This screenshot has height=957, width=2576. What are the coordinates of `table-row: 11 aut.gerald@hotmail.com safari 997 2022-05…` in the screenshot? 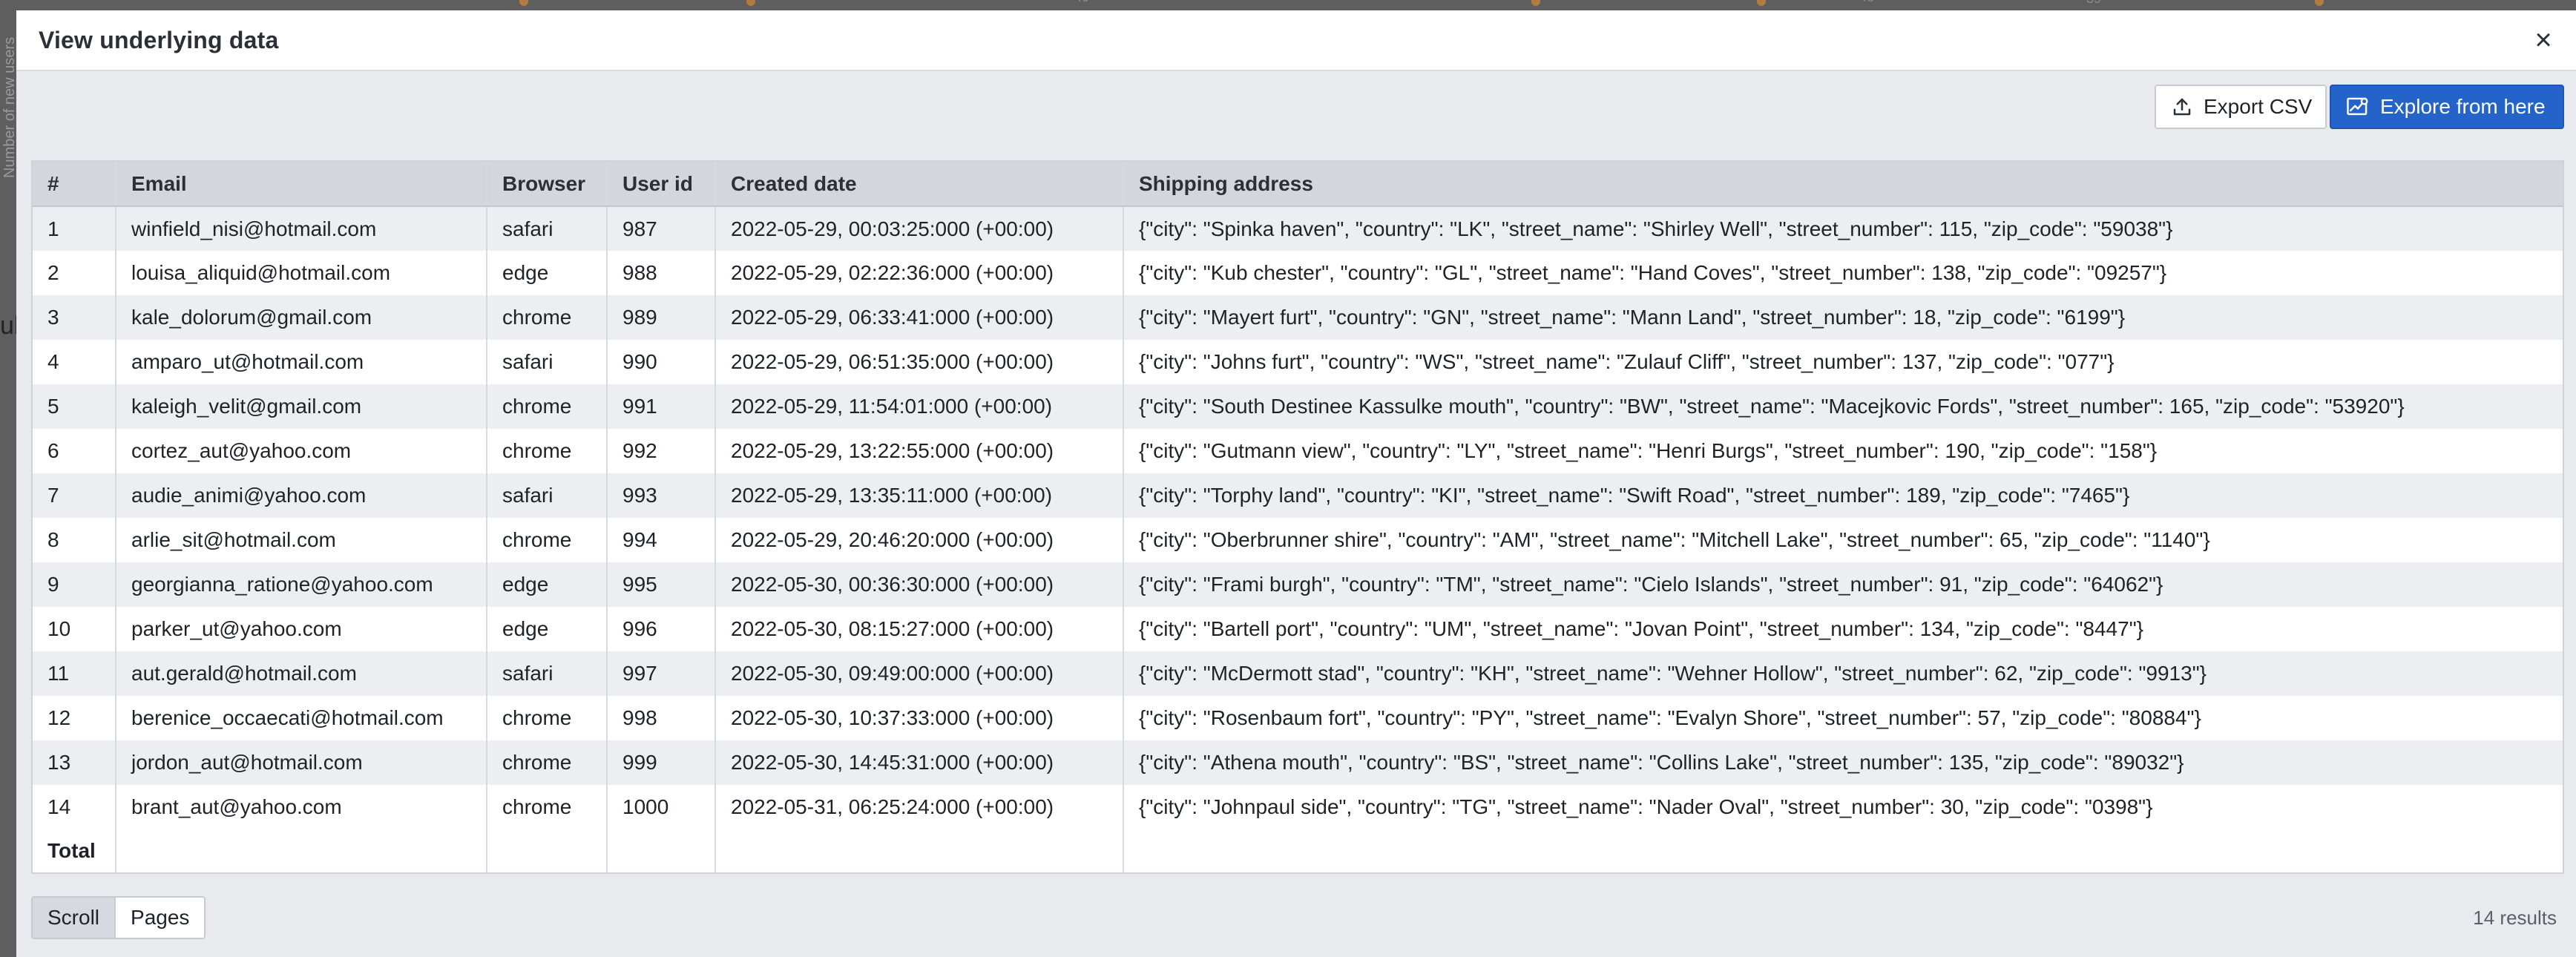 It's located at (1298, 673).